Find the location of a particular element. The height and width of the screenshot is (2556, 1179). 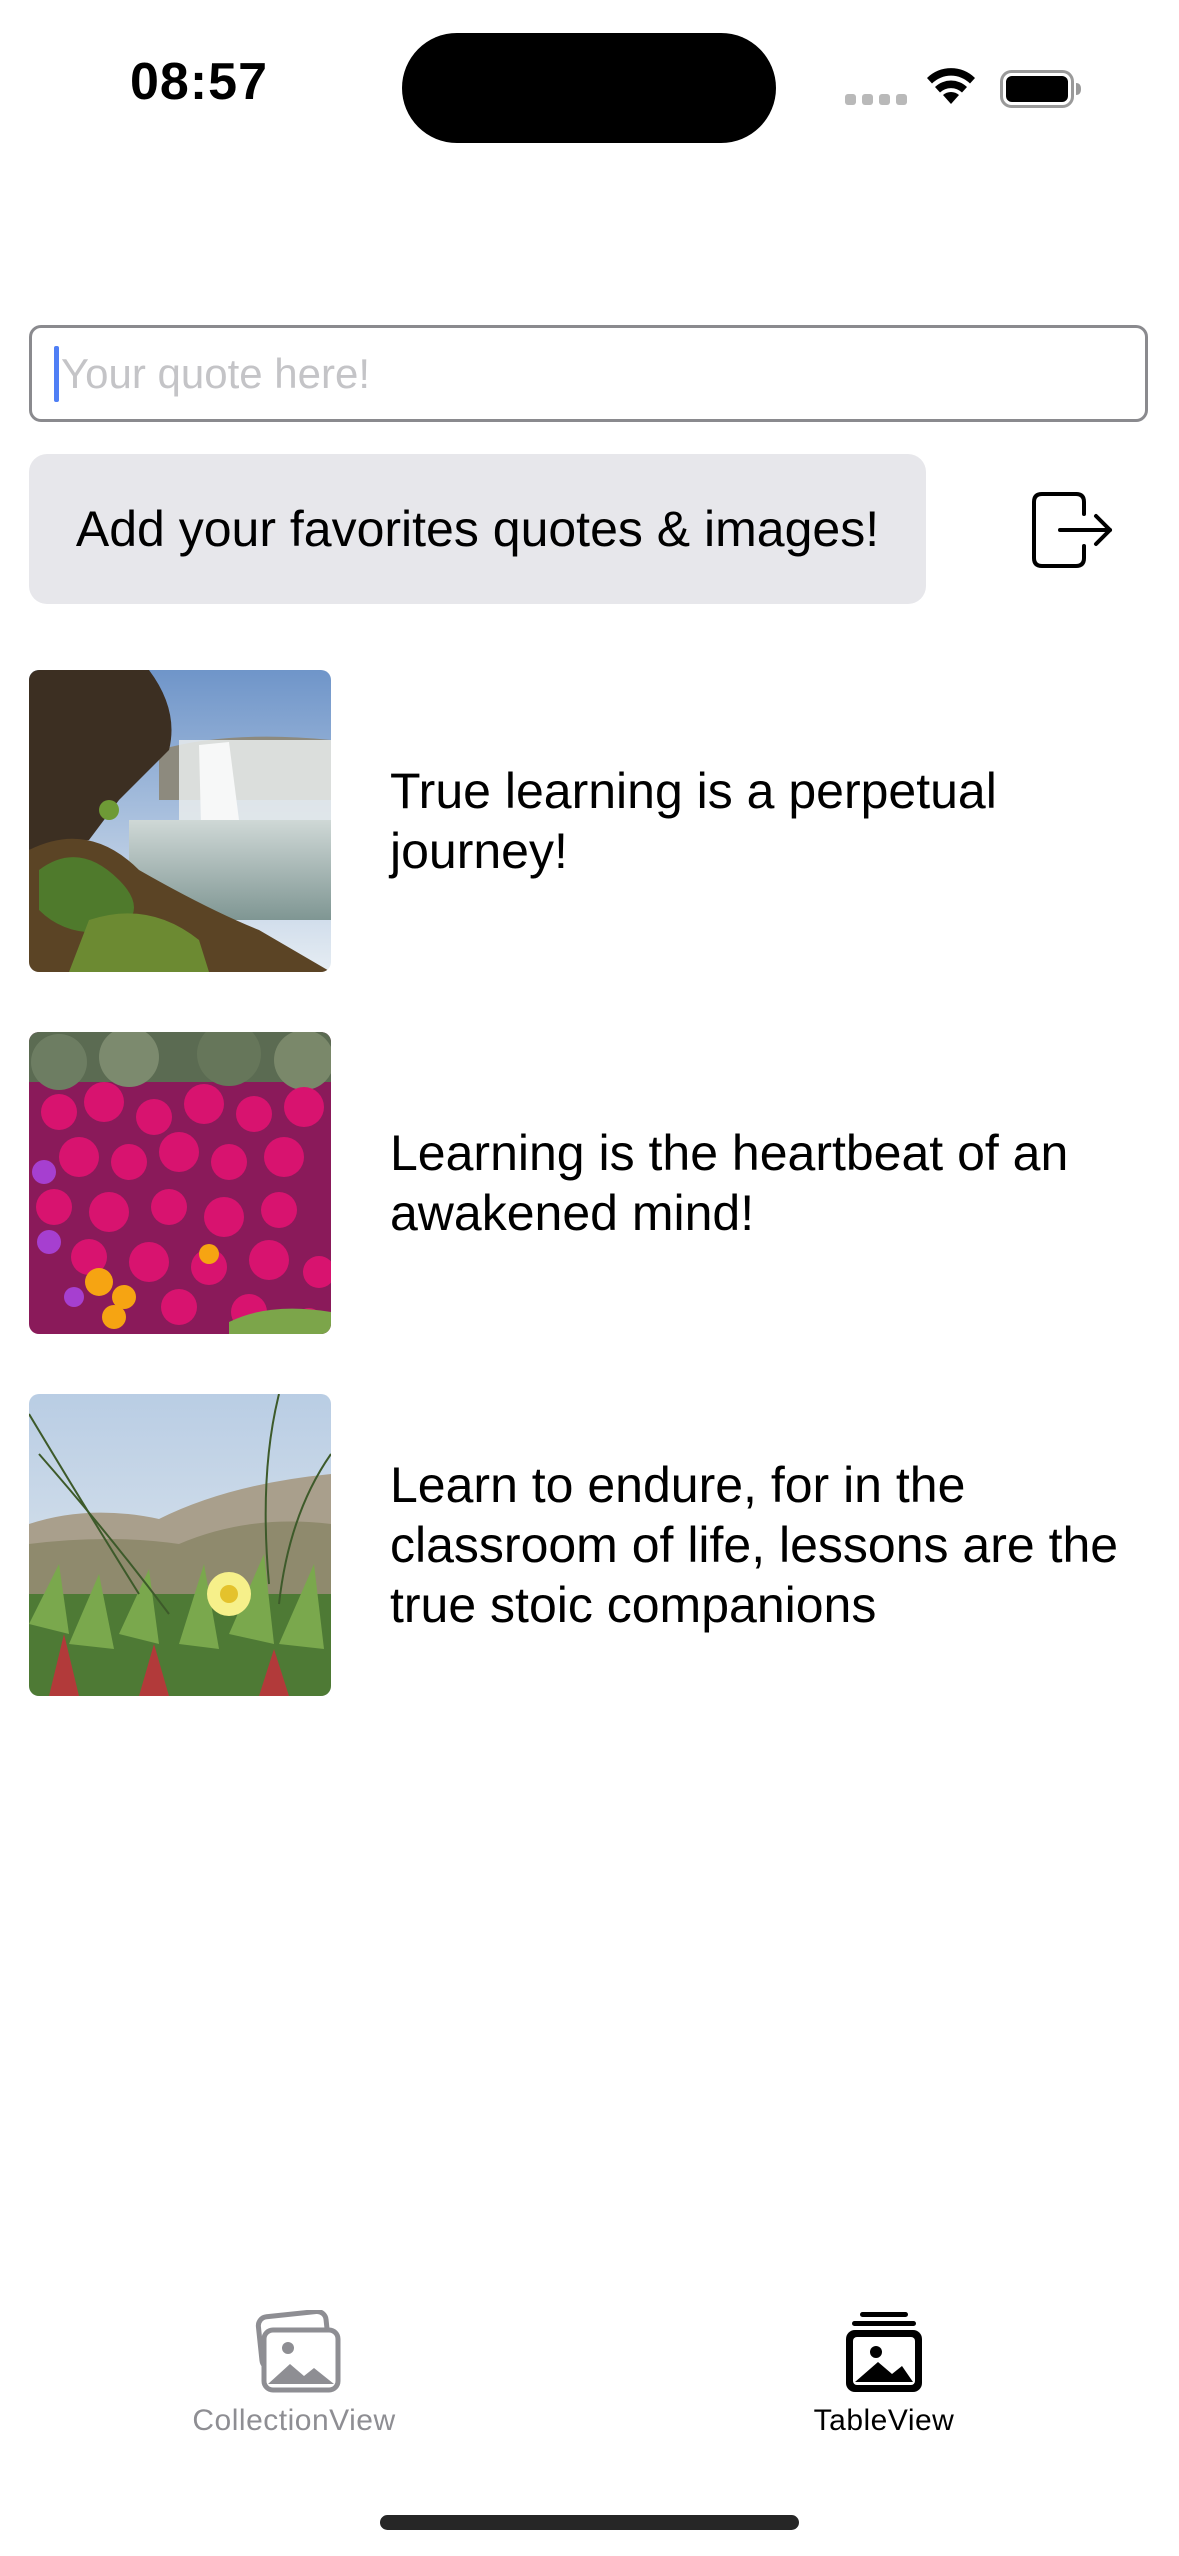

quote-input-field is located at coordinates (588, 373).